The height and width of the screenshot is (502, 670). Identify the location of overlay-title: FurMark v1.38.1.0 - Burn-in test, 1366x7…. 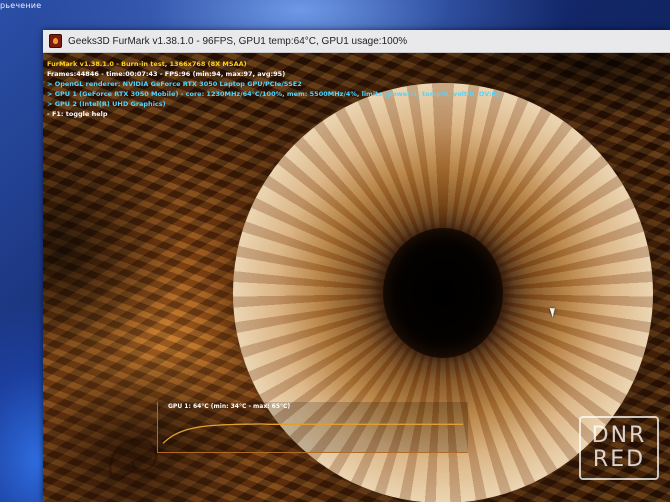
(147, 64).